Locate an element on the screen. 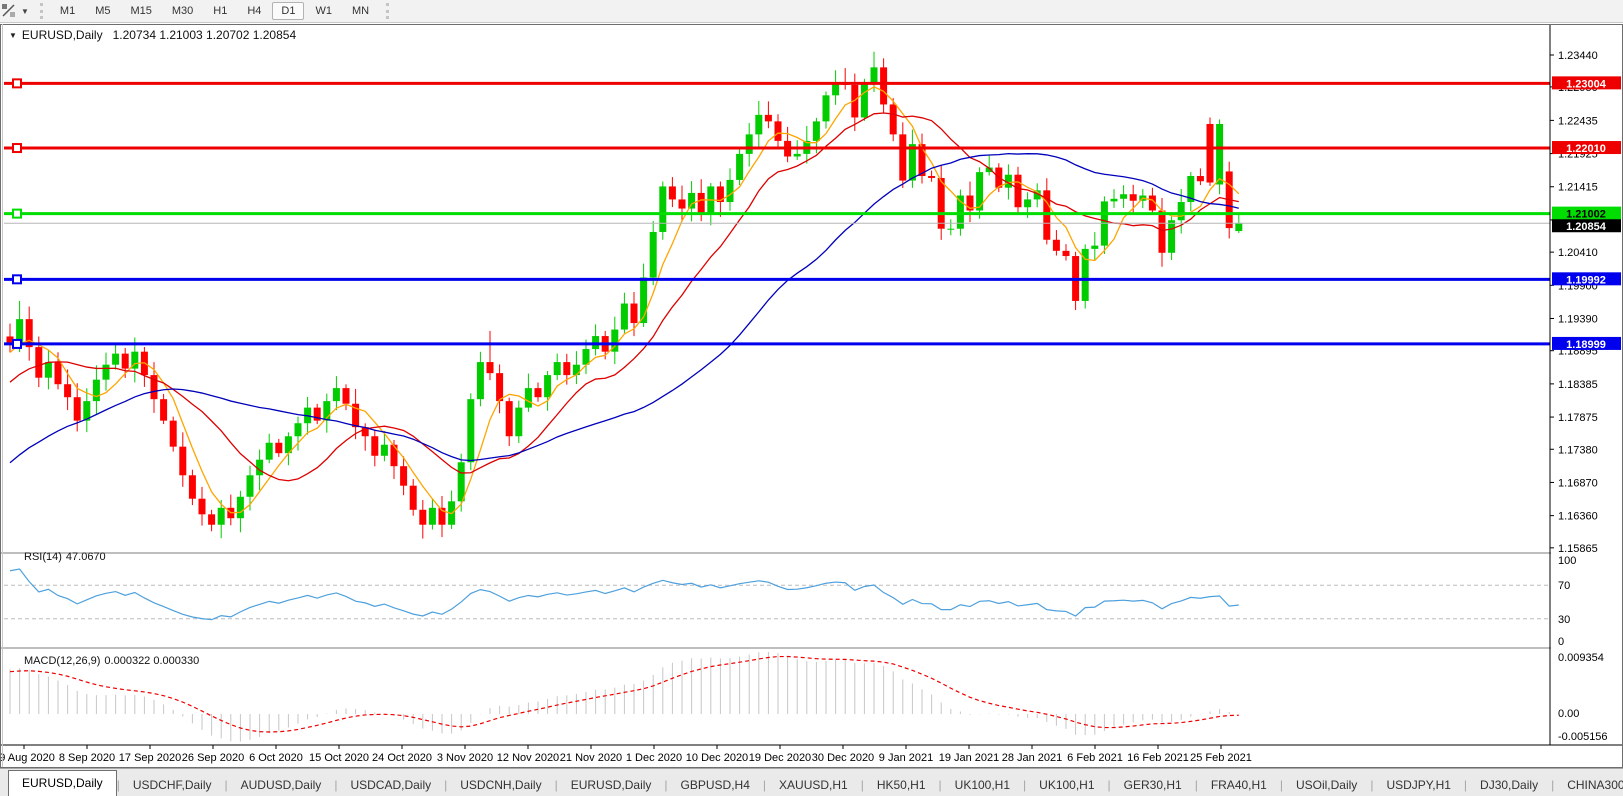 The height and width of the screenshot is (796, 1623). crosshair-tool-icon is located at coordinates (10, 11).